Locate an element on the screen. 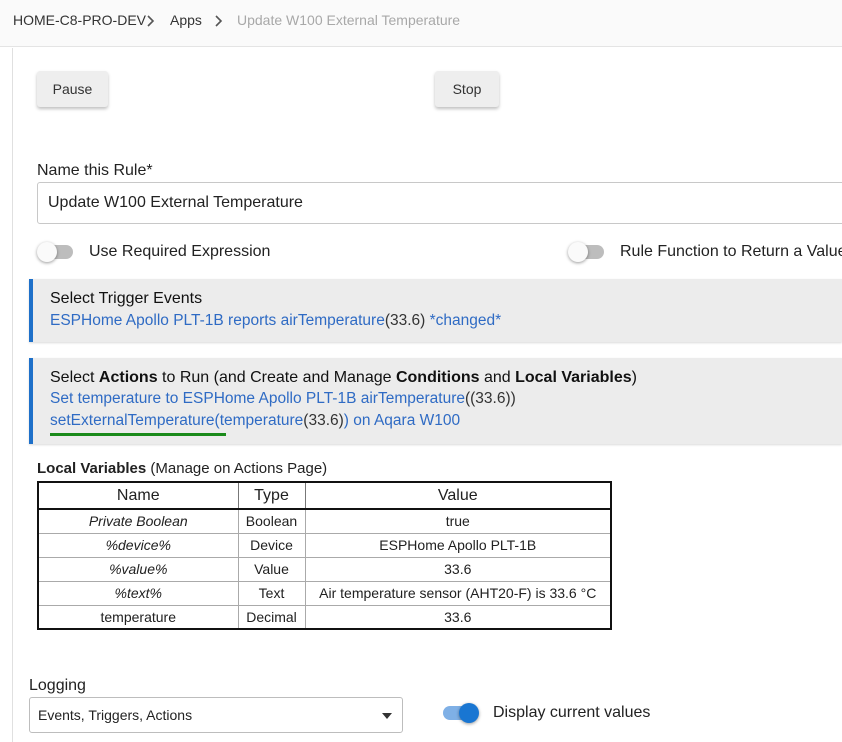 The height and width of the screenshot is (742, 842). action-2-text: setExternalTemperature(temperature is located at coordinates (177, 420).